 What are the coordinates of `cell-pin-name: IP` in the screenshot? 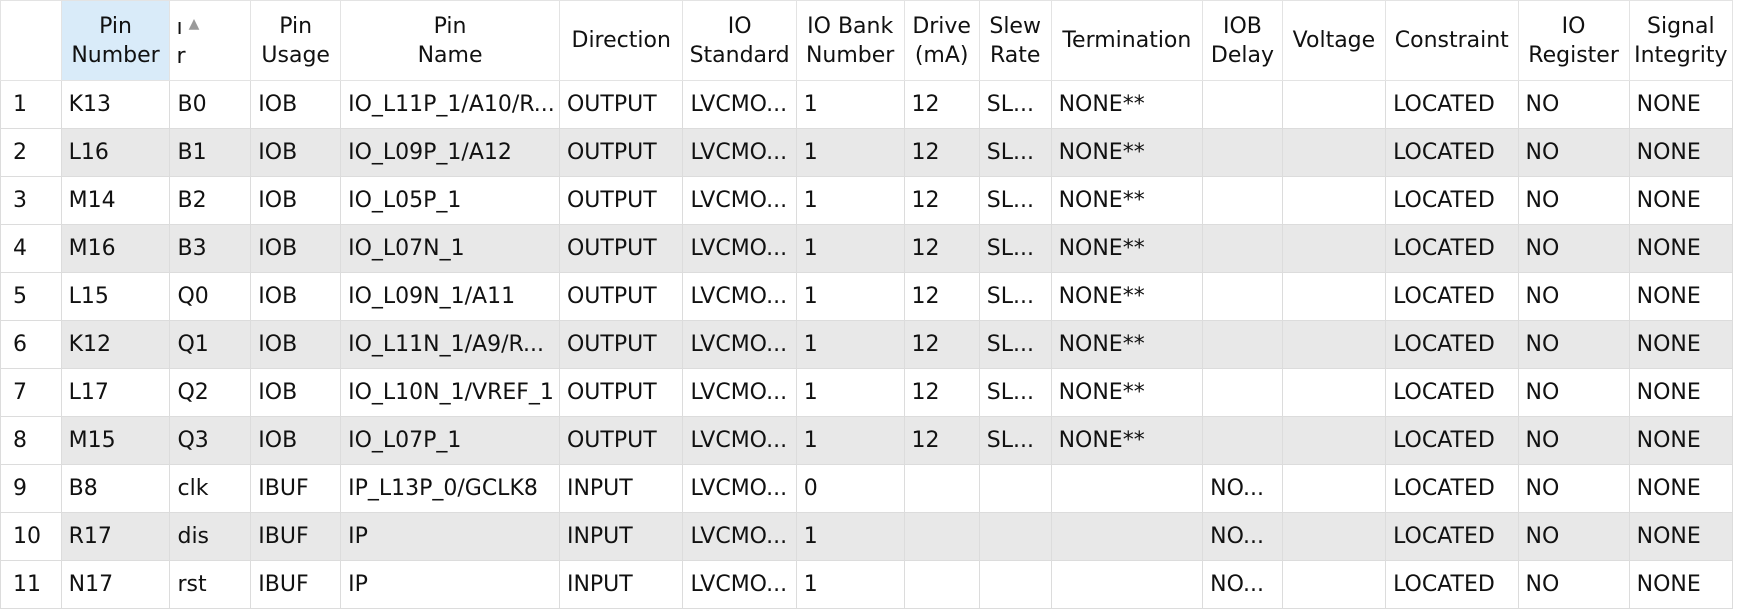 It's located at (450, 536).